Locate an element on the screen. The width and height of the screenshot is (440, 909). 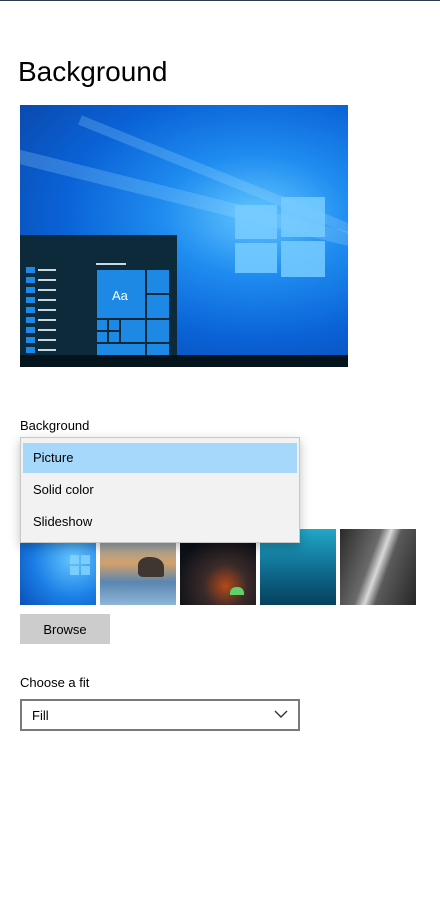
choose-fit-label: Choose a fit is located at coordinates (55, 682).